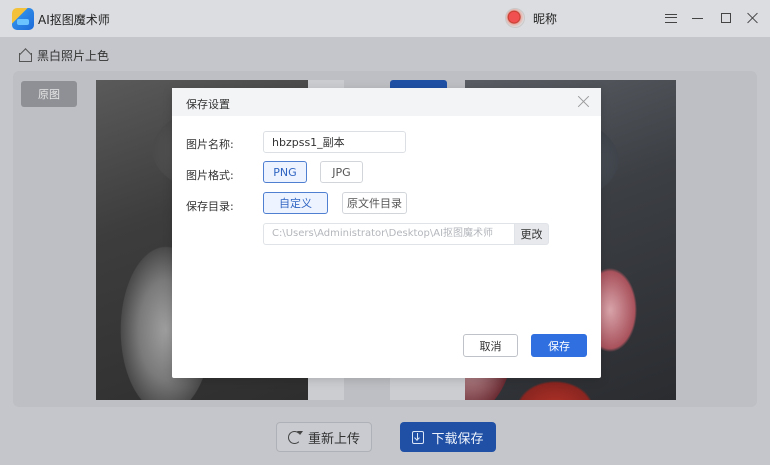 The height and width of the screenshot is (465, 770). Describe the element at coordinates (208, 104) in the screenshot. I see `dialog-title: 保存设置` at that location.